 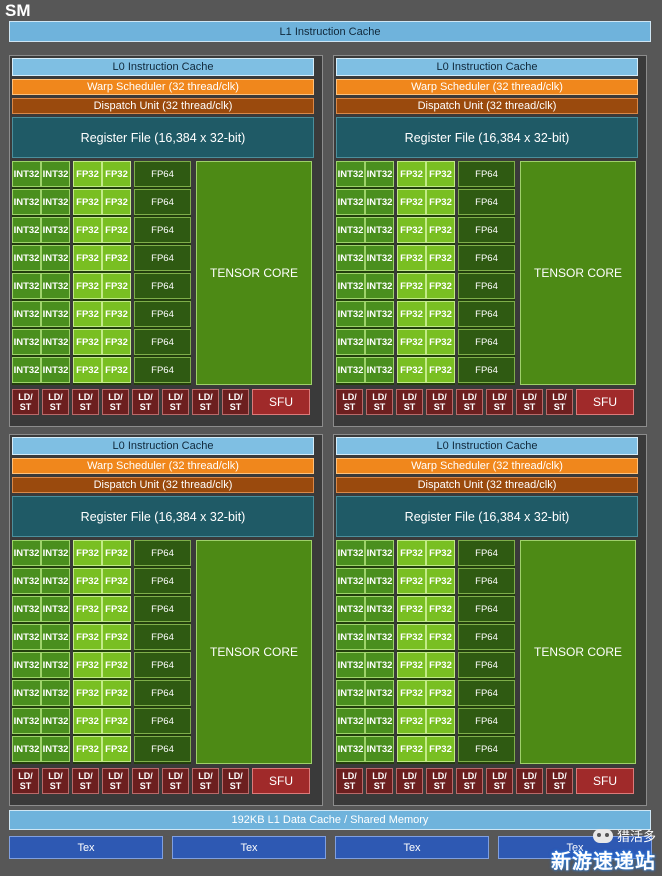 What do you see at coordinates (254, 652) in the screenshot?
I see `tensor-core: TENSOR CORE` at bounding box center [254, 652].